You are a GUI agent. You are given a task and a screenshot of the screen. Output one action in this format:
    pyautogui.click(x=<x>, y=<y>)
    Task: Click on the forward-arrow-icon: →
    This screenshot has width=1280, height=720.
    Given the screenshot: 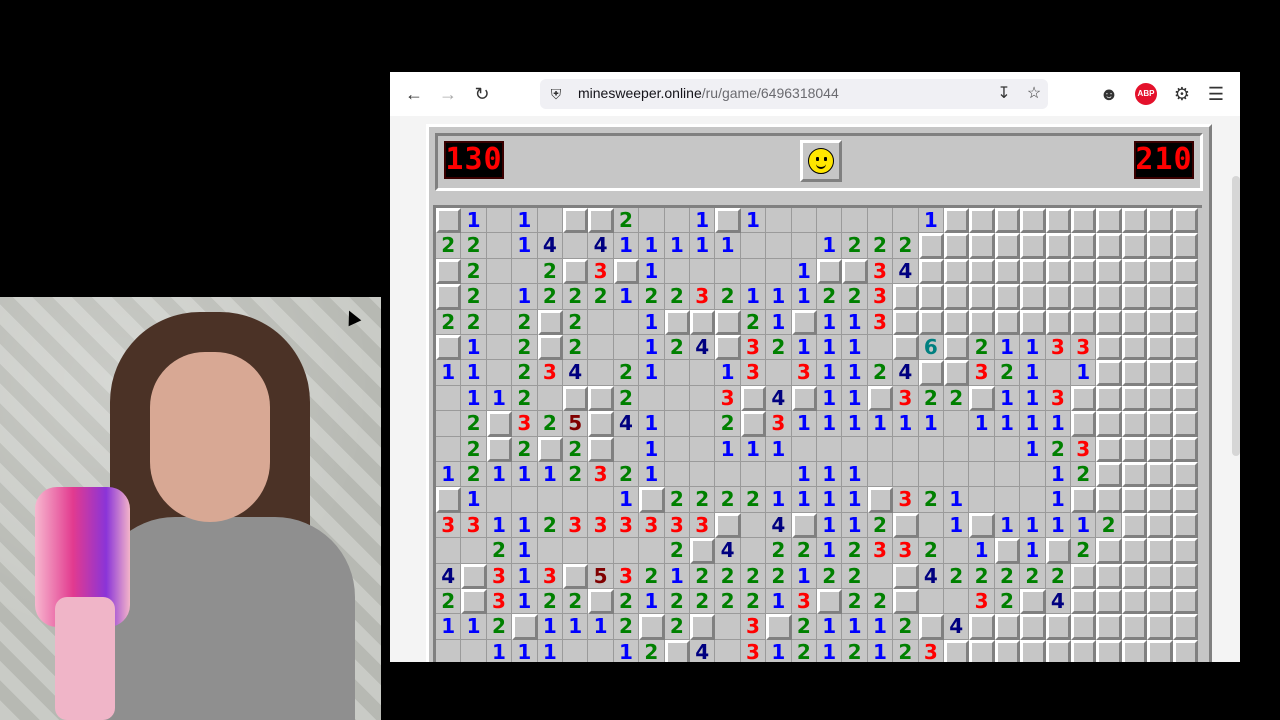 What is the action you would take?
    pyautogui.click(x=448, y=94)
    